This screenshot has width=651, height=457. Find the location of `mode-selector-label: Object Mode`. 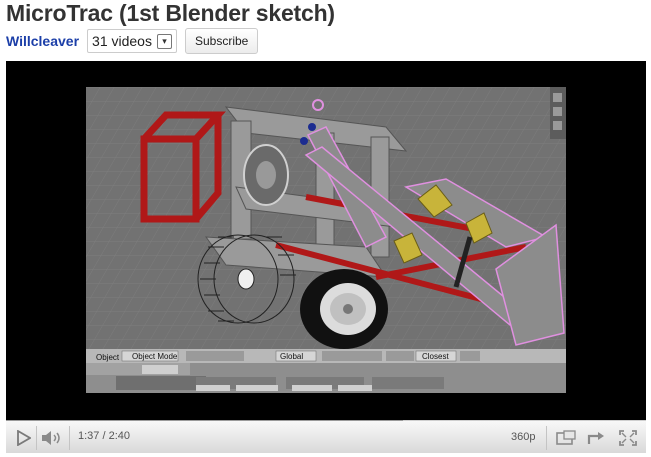

mode-selector-label: Object Mode is located at coordinates (155, 356).